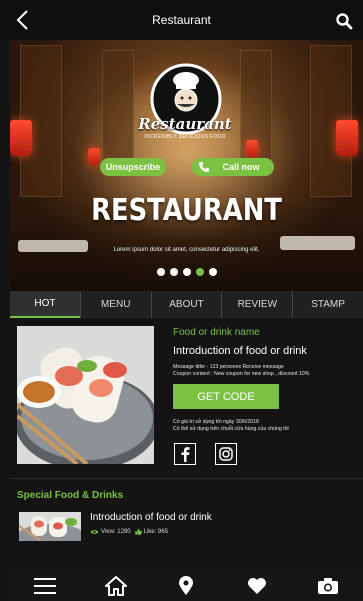 The width and height of the screenshot is (363, 601). Describe the element at coordinates (199, 272) in the screenshot. I see `slider-dot-active` at that location.